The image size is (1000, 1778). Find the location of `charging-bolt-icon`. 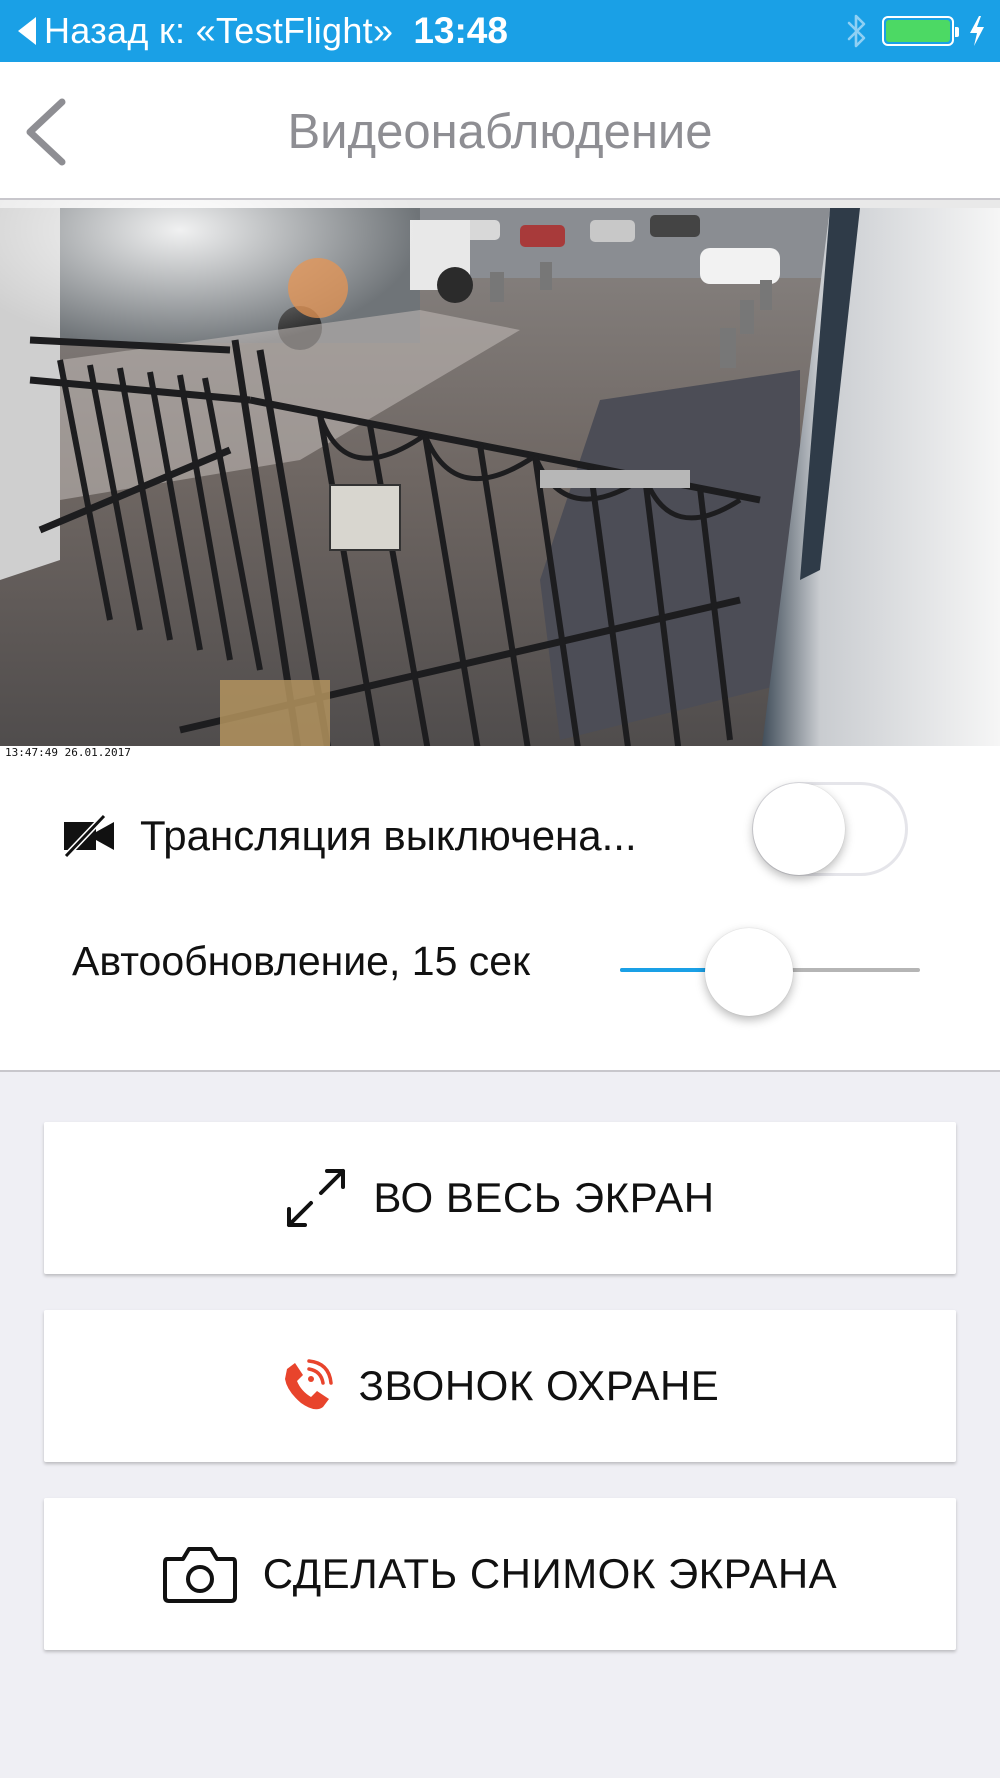

charging-bolt-icon is located at coordinates (977, 31).